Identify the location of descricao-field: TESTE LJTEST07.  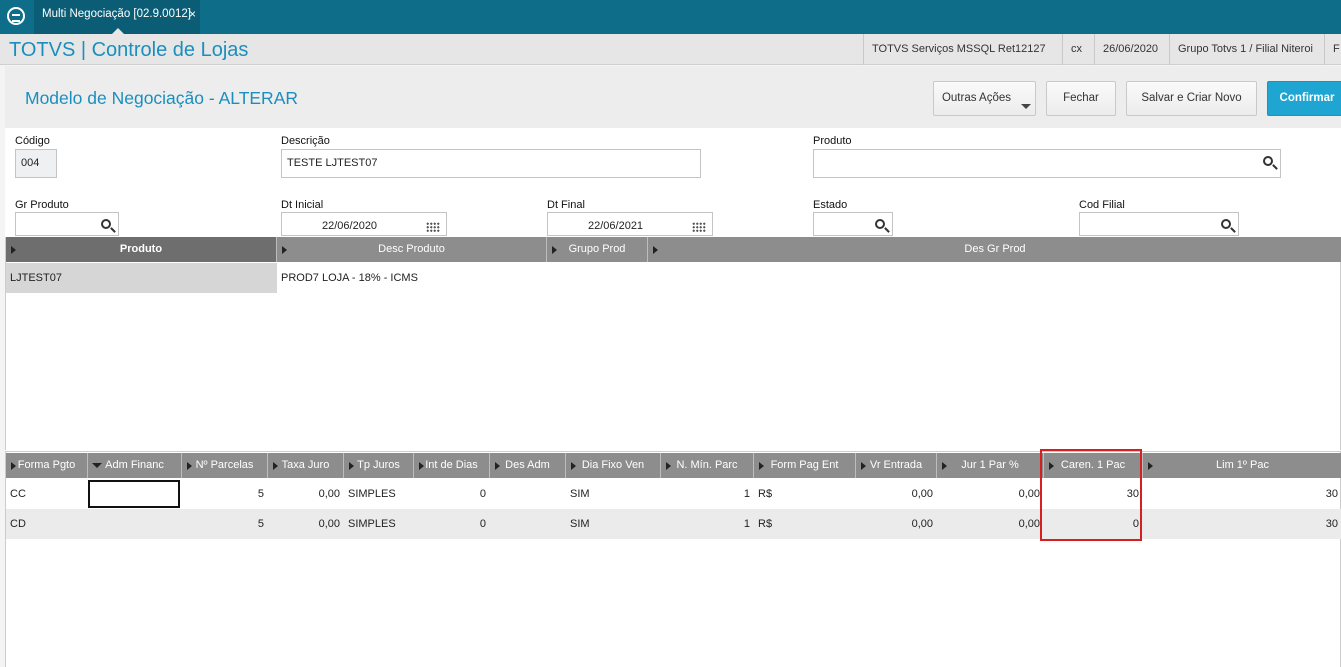
(491, 163).